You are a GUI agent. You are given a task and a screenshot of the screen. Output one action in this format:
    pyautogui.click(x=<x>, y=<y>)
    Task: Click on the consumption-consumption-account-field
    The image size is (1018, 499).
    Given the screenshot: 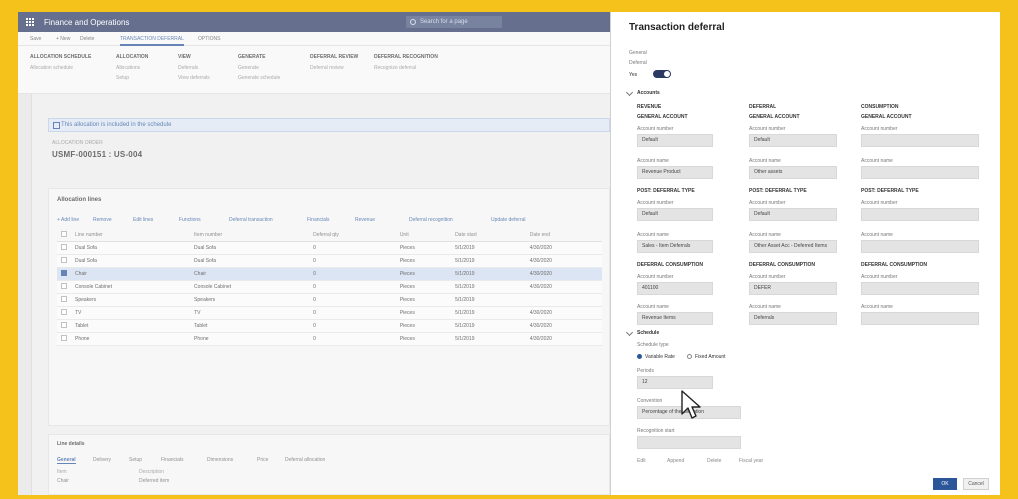 What is the action you would take?
    pyautogui.click(x=920, y=288)
    